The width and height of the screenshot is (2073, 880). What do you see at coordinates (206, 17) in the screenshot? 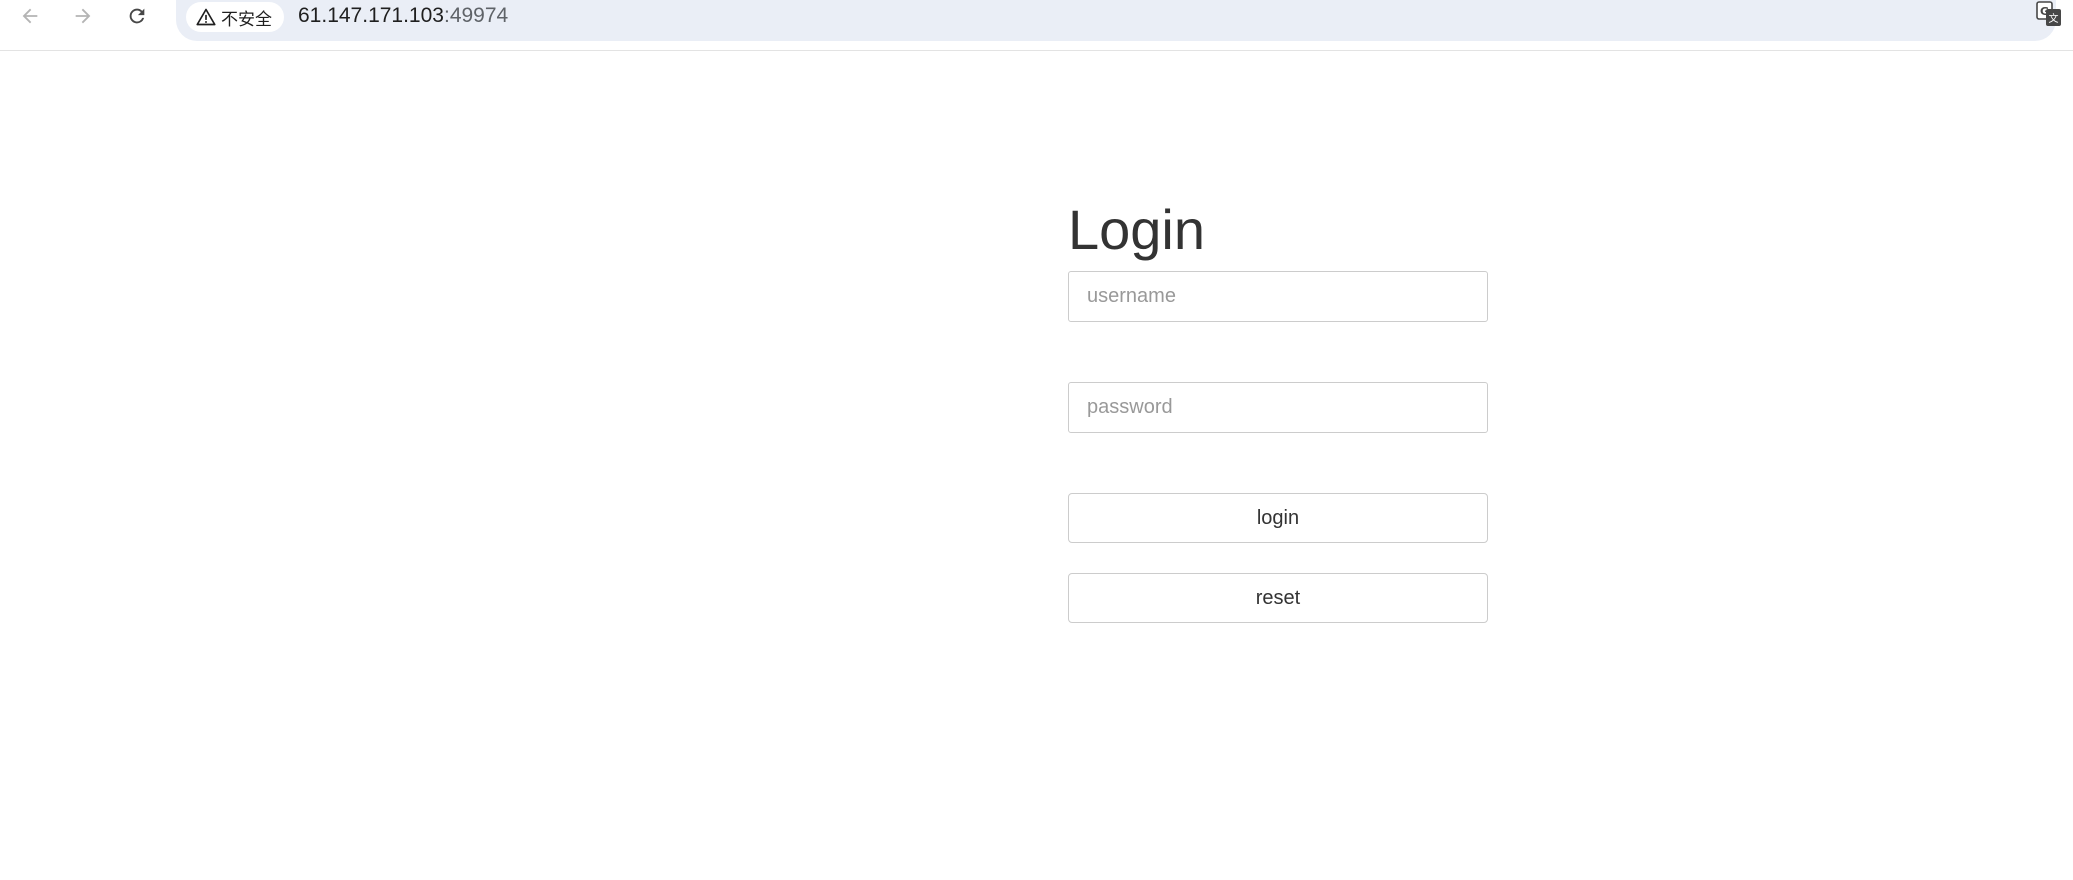
I see `warning-triangle-icon` at bounding box center [206, 17].